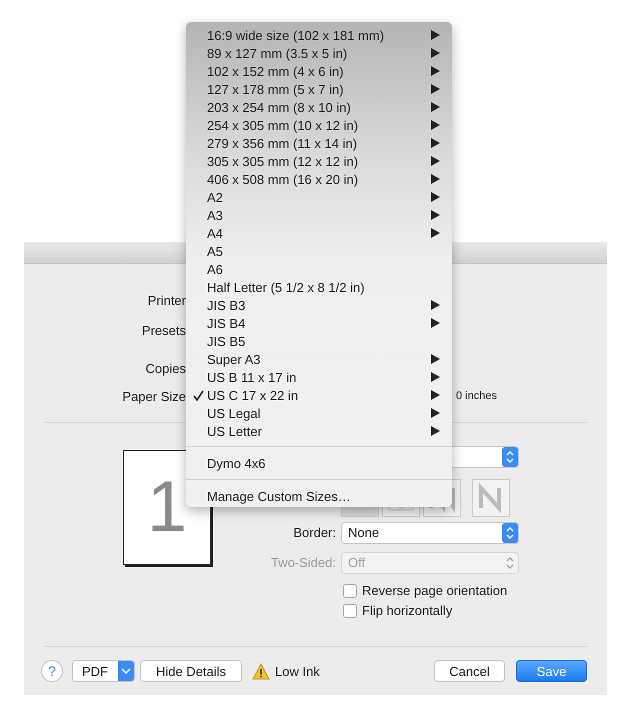 The image size is (627, 717). I want to click on menu-item: A2, so click(319, 197).